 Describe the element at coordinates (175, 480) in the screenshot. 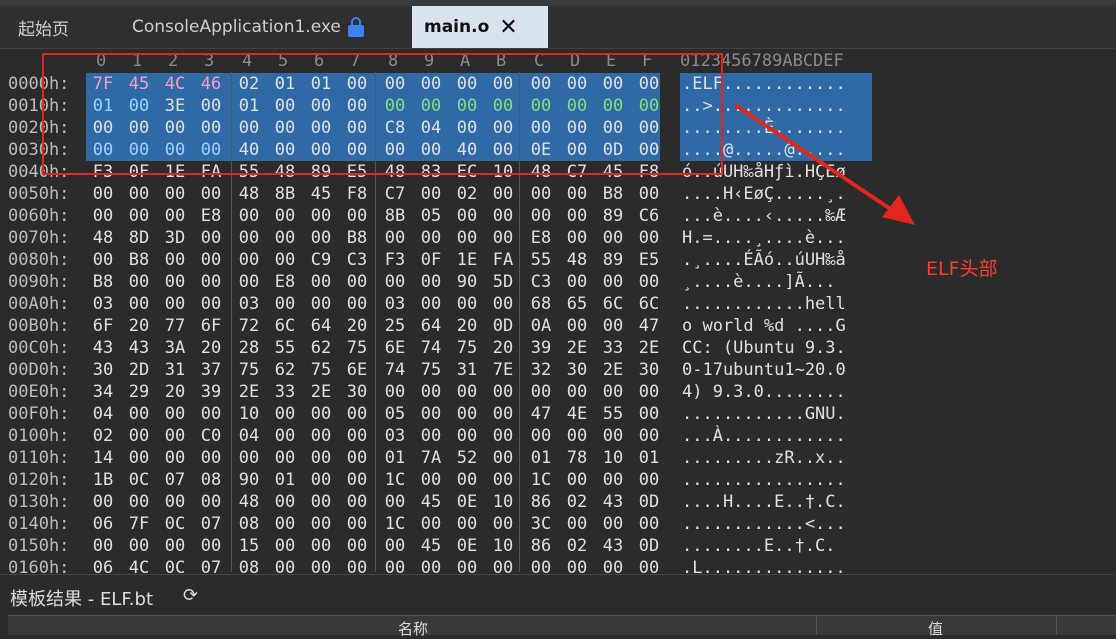

I see `hex-byte: 07` at that location.